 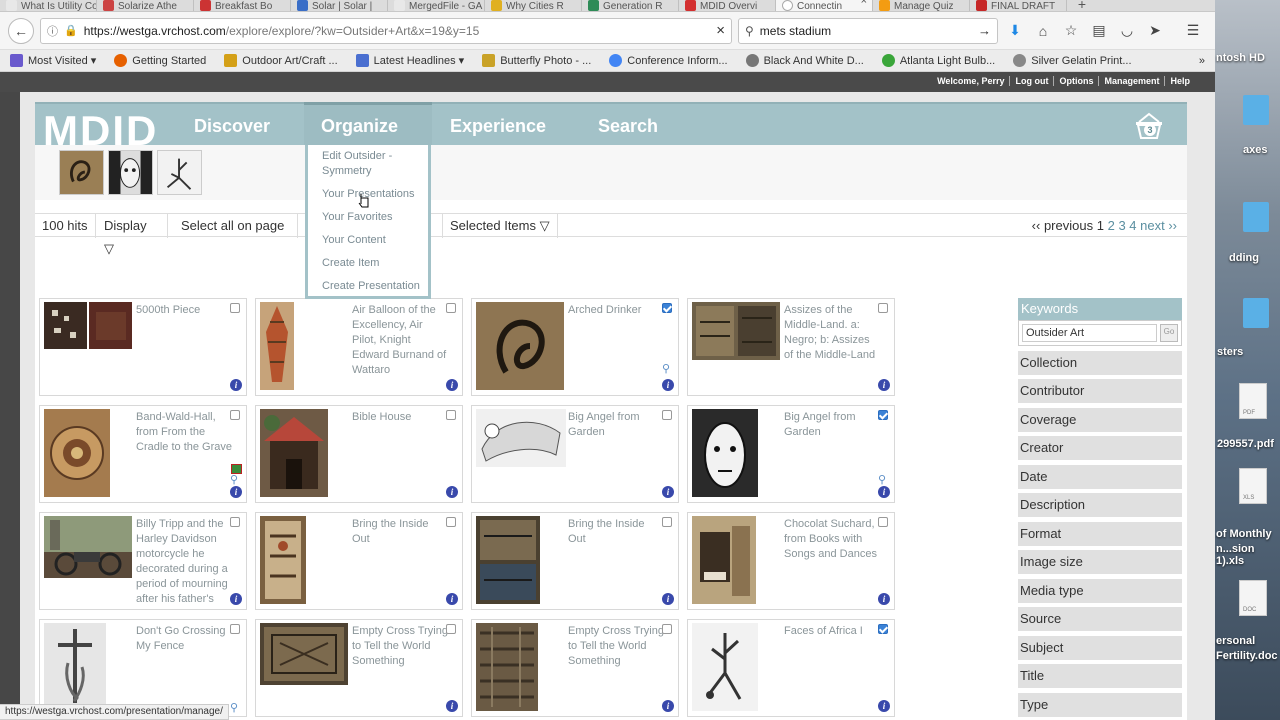 I want to click on download-icon: ⬇, so click(x=1015, y=31).